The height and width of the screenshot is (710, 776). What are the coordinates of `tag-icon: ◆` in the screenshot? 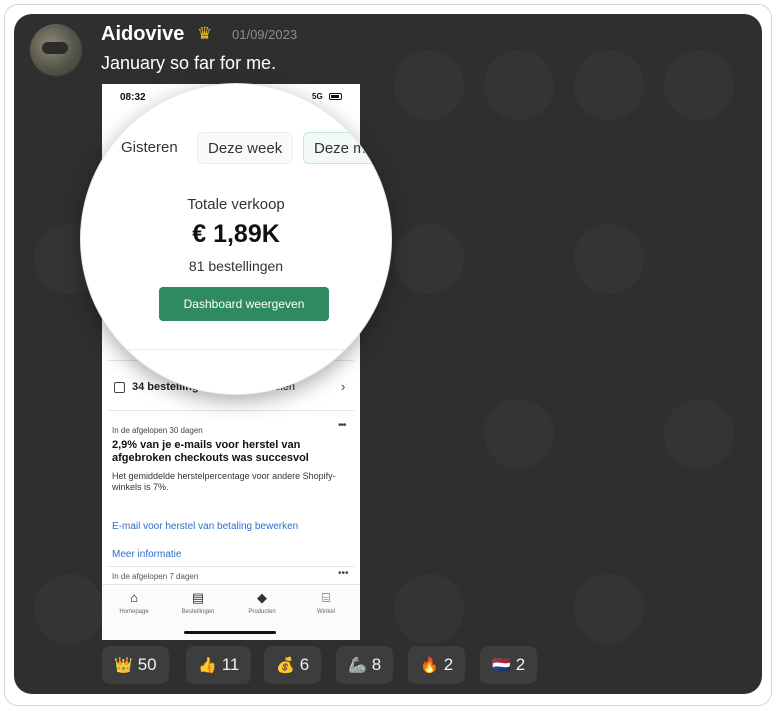 It's located at (262, 597).